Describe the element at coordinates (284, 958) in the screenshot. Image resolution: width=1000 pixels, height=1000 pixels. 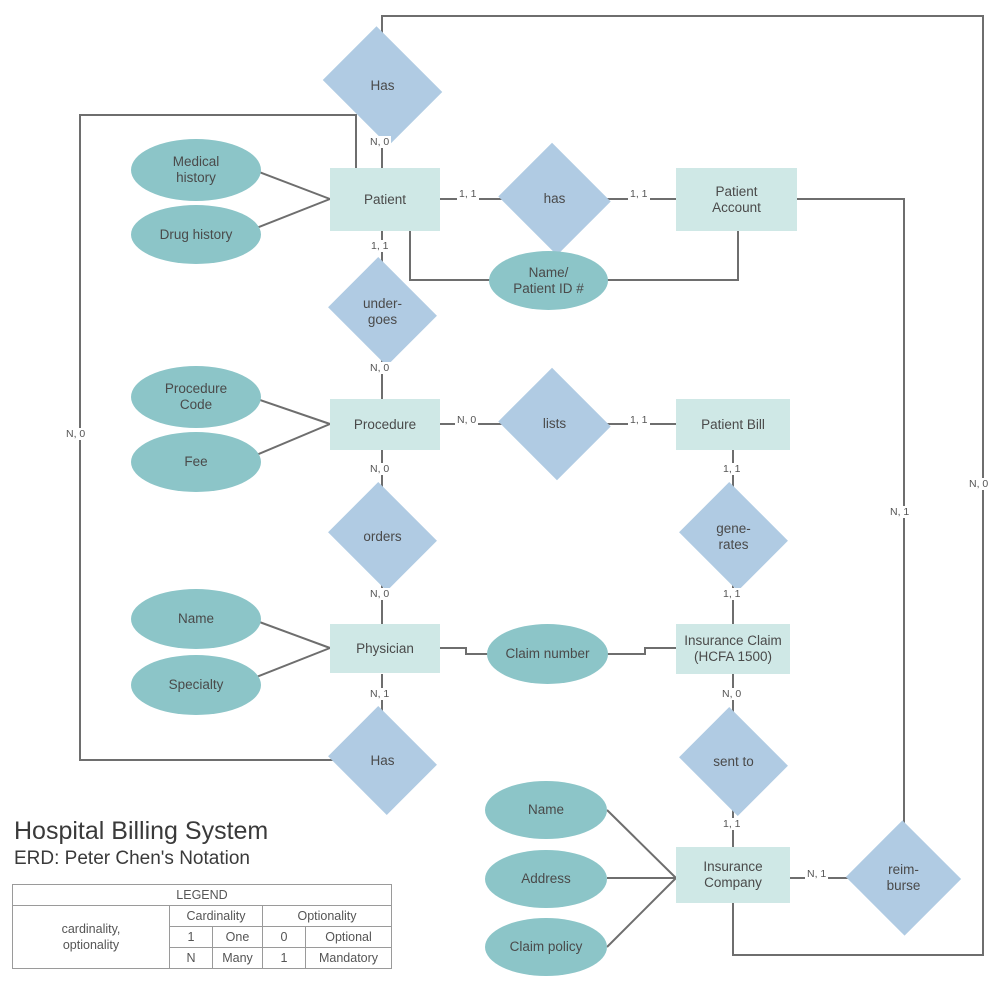
I see `legend-opt-symbol: 1` at that location.